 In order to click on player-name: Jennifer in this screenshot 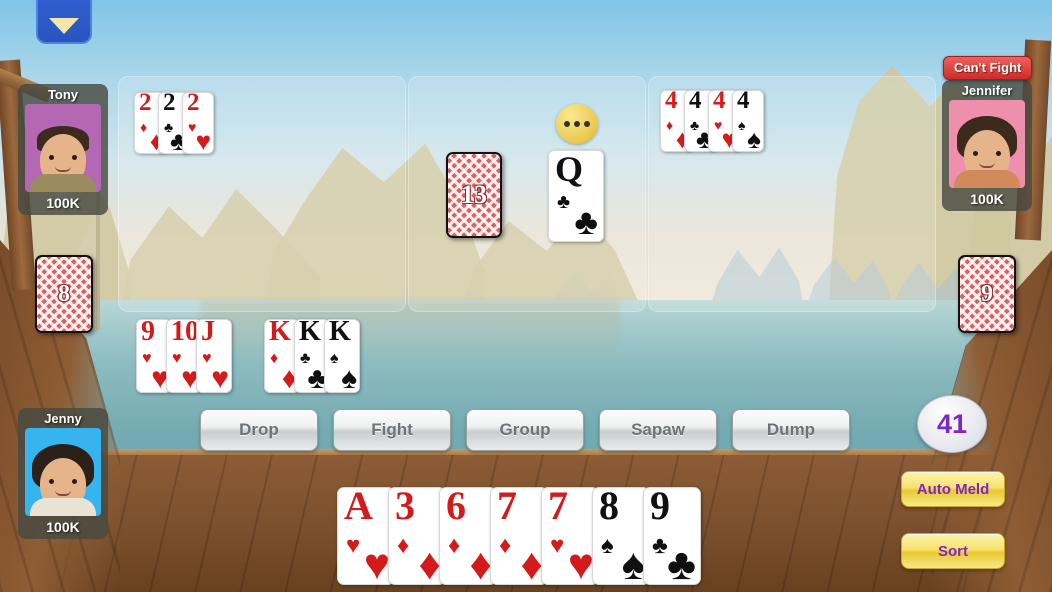, I will do `click(987, 90)`.